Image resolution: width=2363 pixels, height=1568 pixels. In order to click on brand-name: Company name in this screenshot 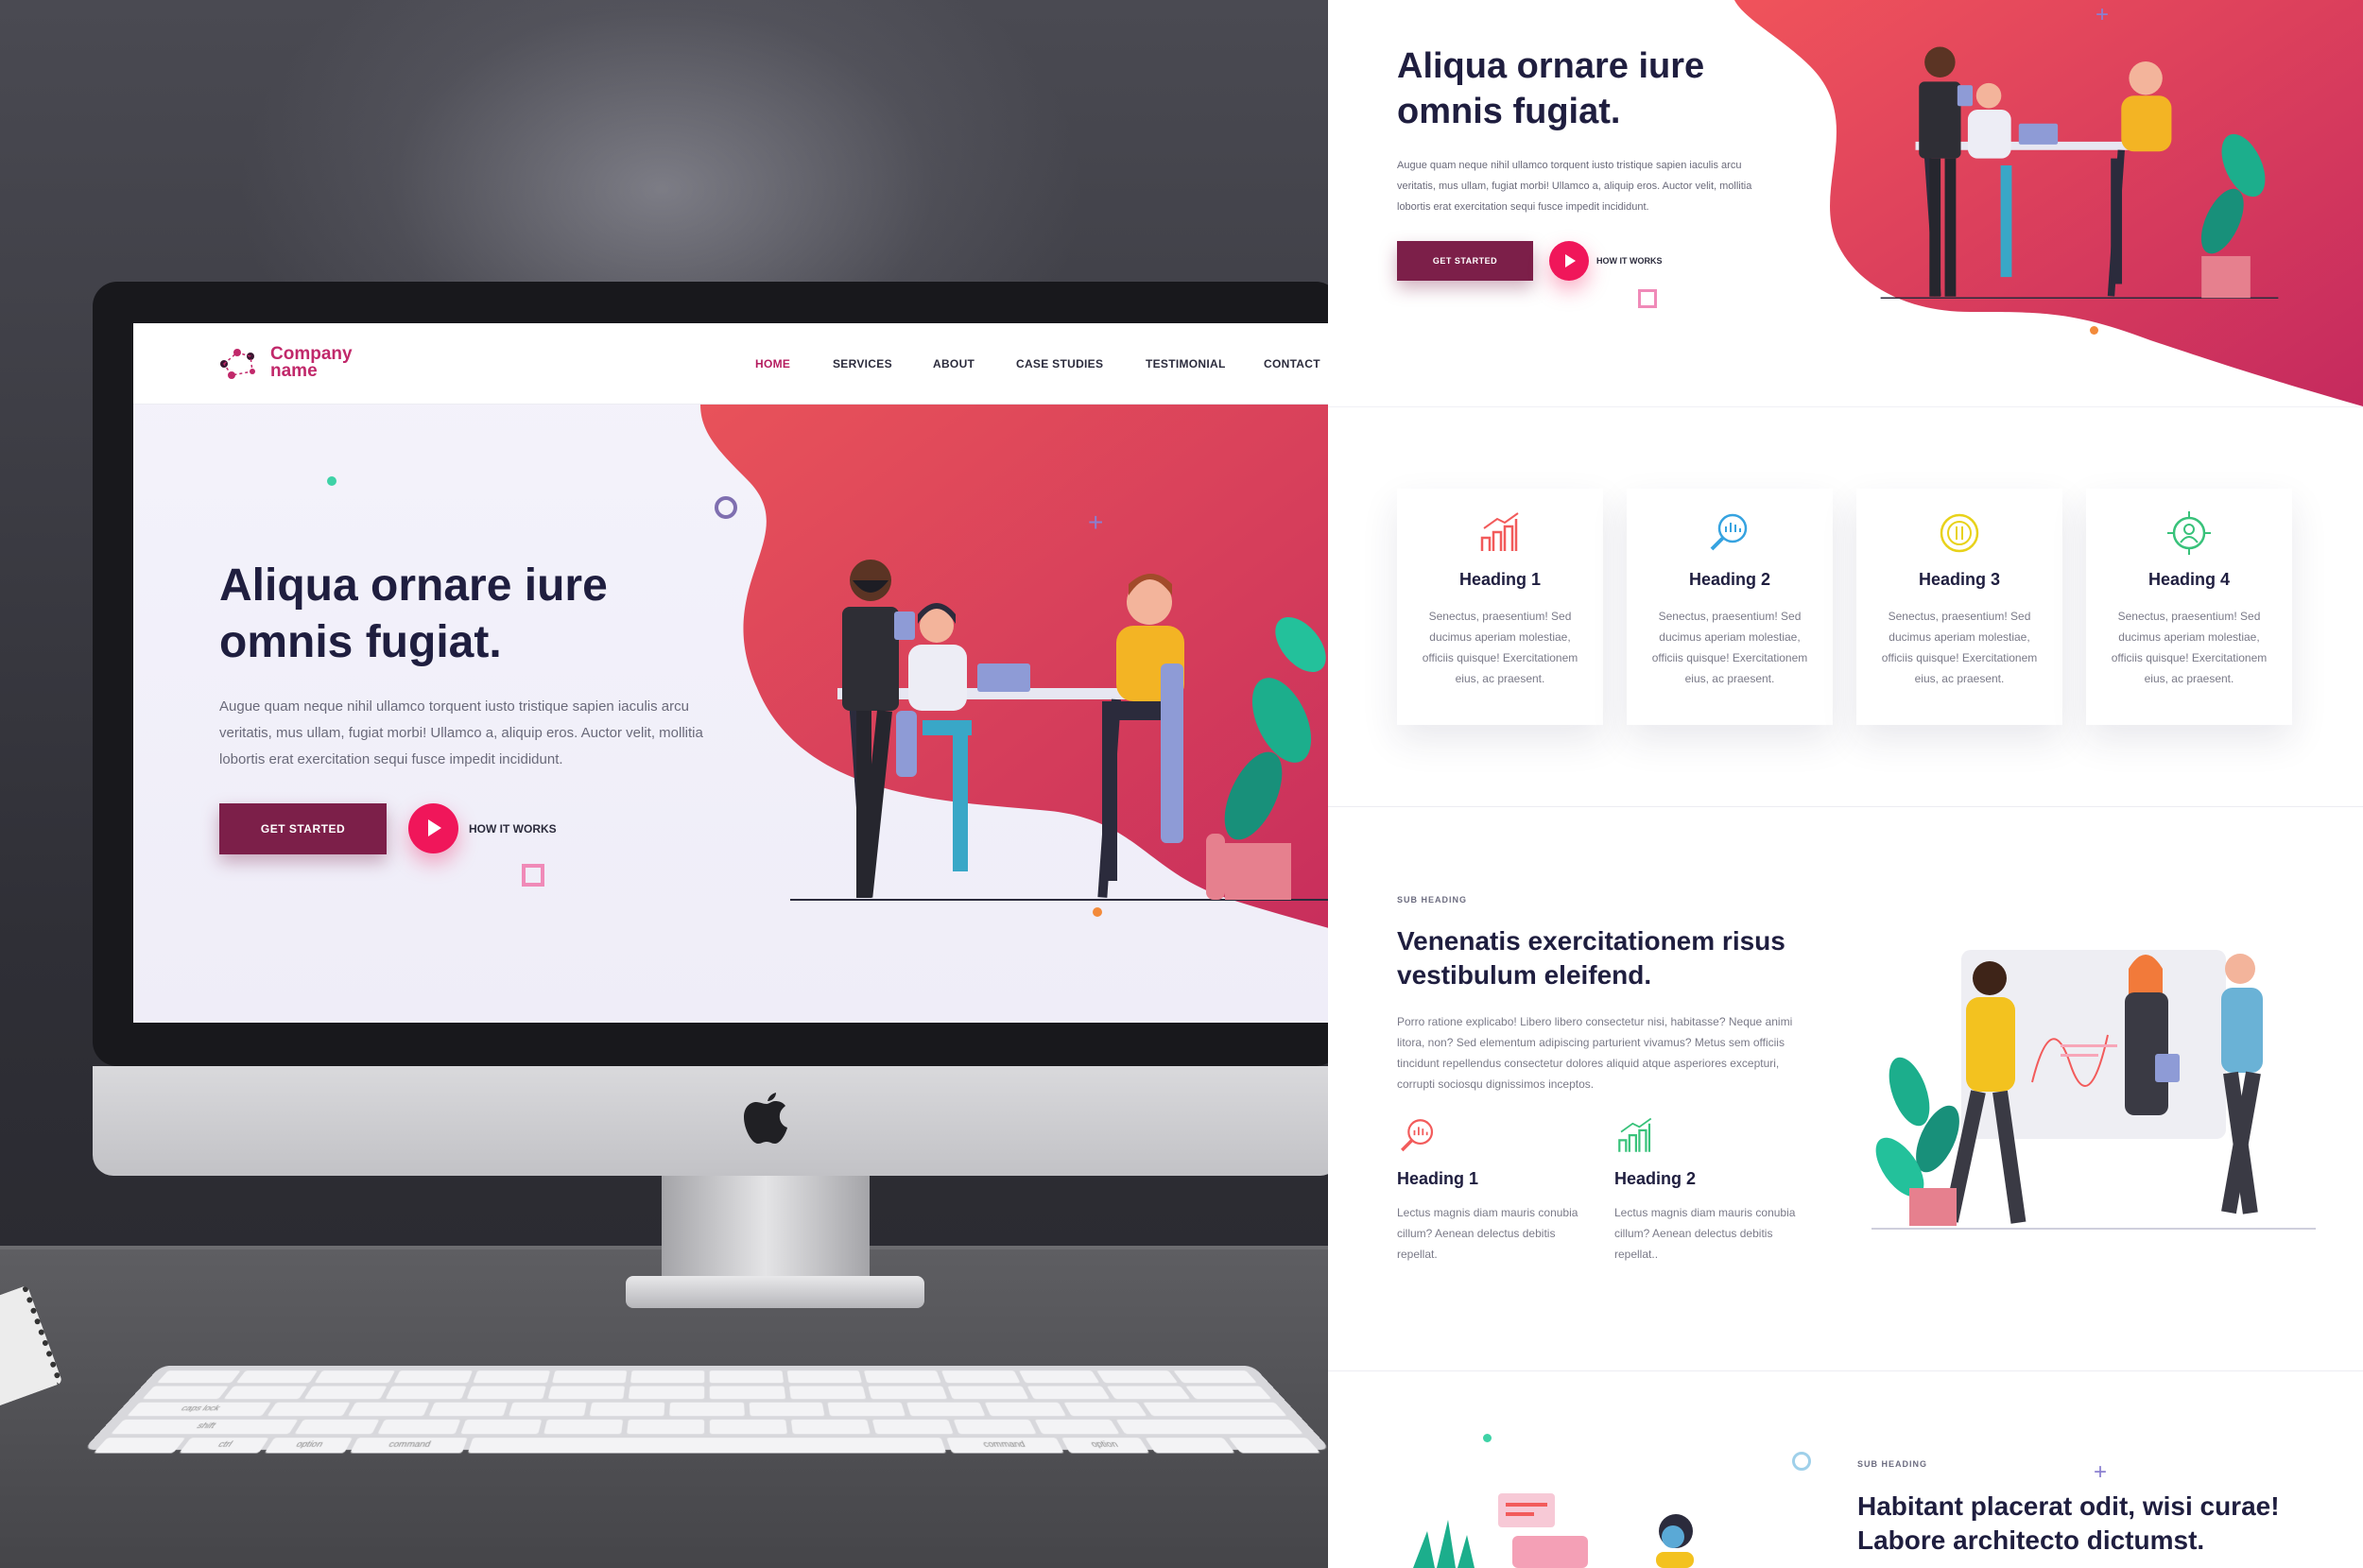, I will do `click(322, 362)`.